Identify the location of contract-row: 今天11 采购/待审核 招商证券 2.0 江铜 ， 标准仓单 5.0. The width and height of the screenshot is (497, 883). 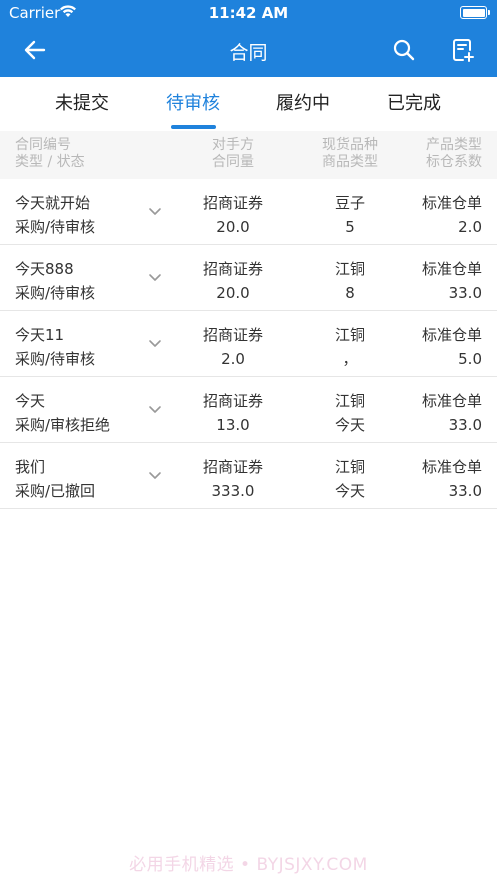
(248, 344).